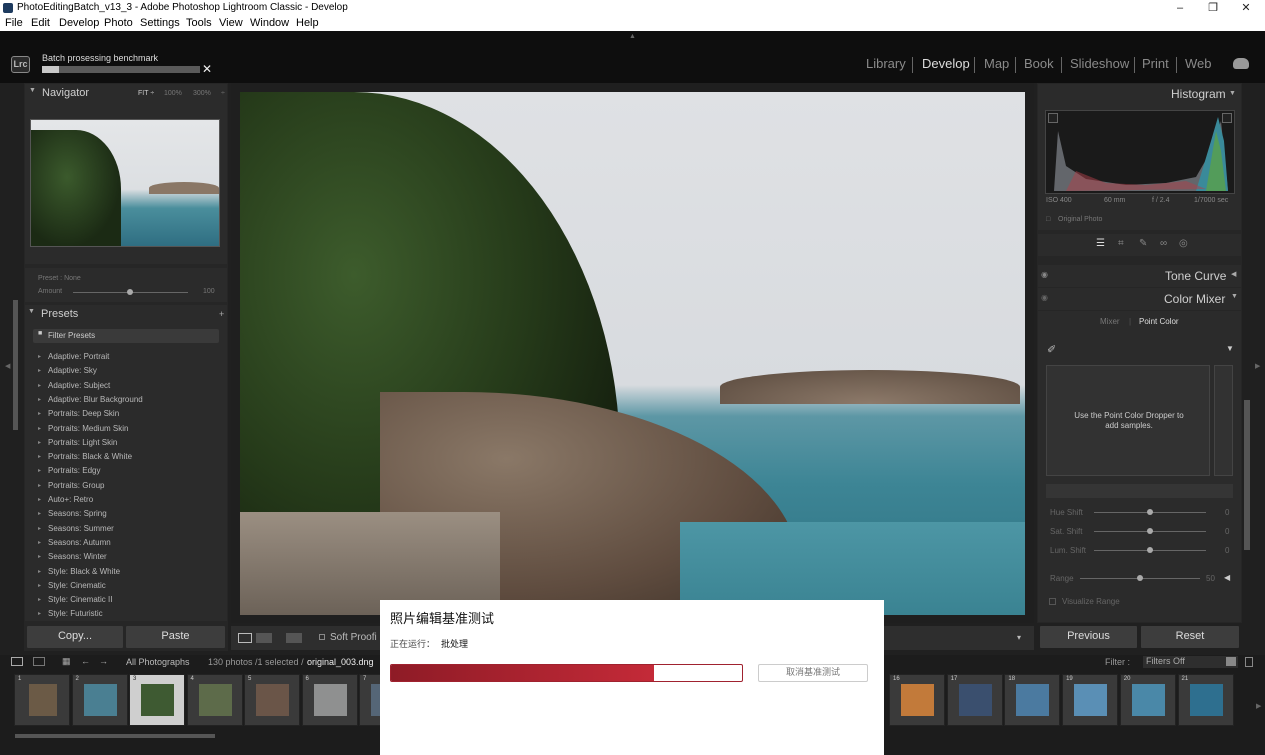 This screenshot has width=1265, height=755. I want to click on healing-icon: ✎, so click(1143, 243).